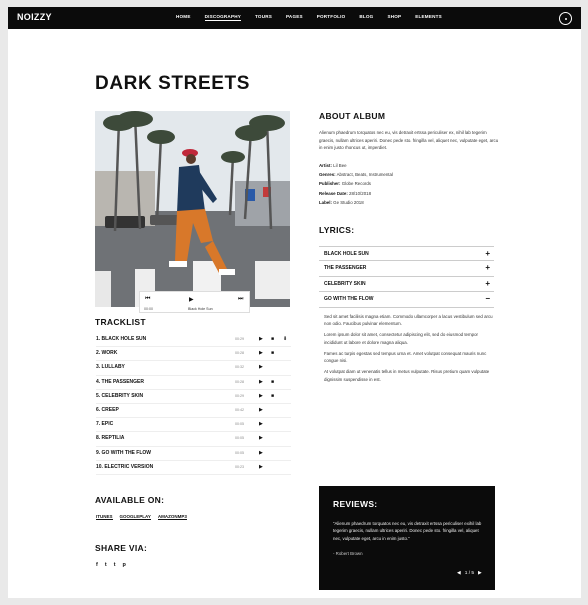 This screenshot has width=588, height=605. Describe the element at coordinates (325, 165) in the screenshot. I see `meta-label: Artist:` at that location.